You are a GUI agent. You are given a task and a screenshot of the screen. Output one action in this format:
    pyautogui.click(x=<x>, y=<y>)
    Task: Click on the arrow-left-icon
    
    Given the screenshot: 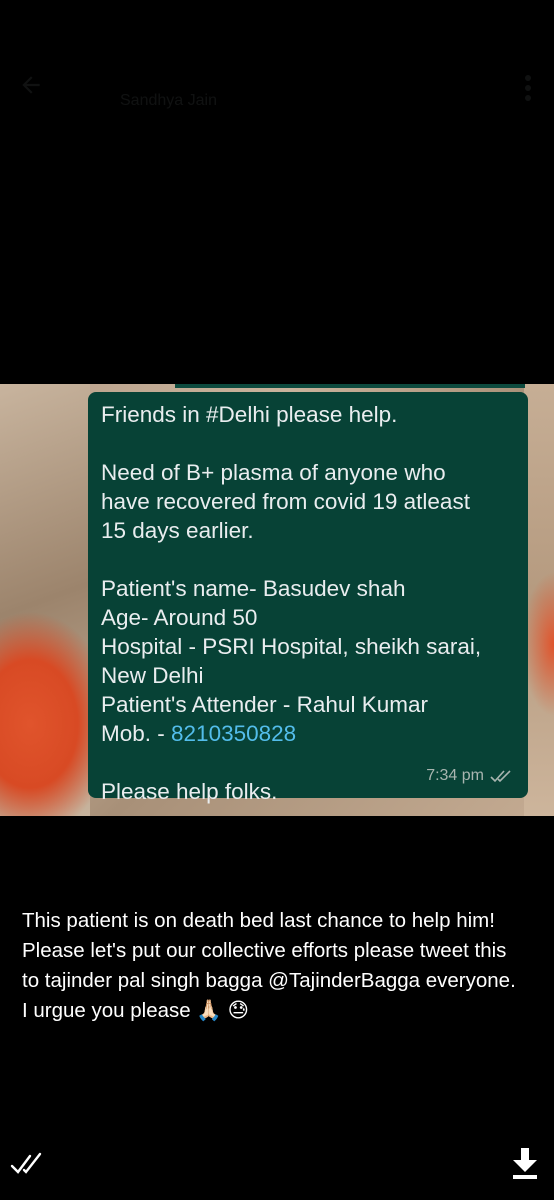 What is the action you would take?
    pyautogui.click(x=31, y=85)
    